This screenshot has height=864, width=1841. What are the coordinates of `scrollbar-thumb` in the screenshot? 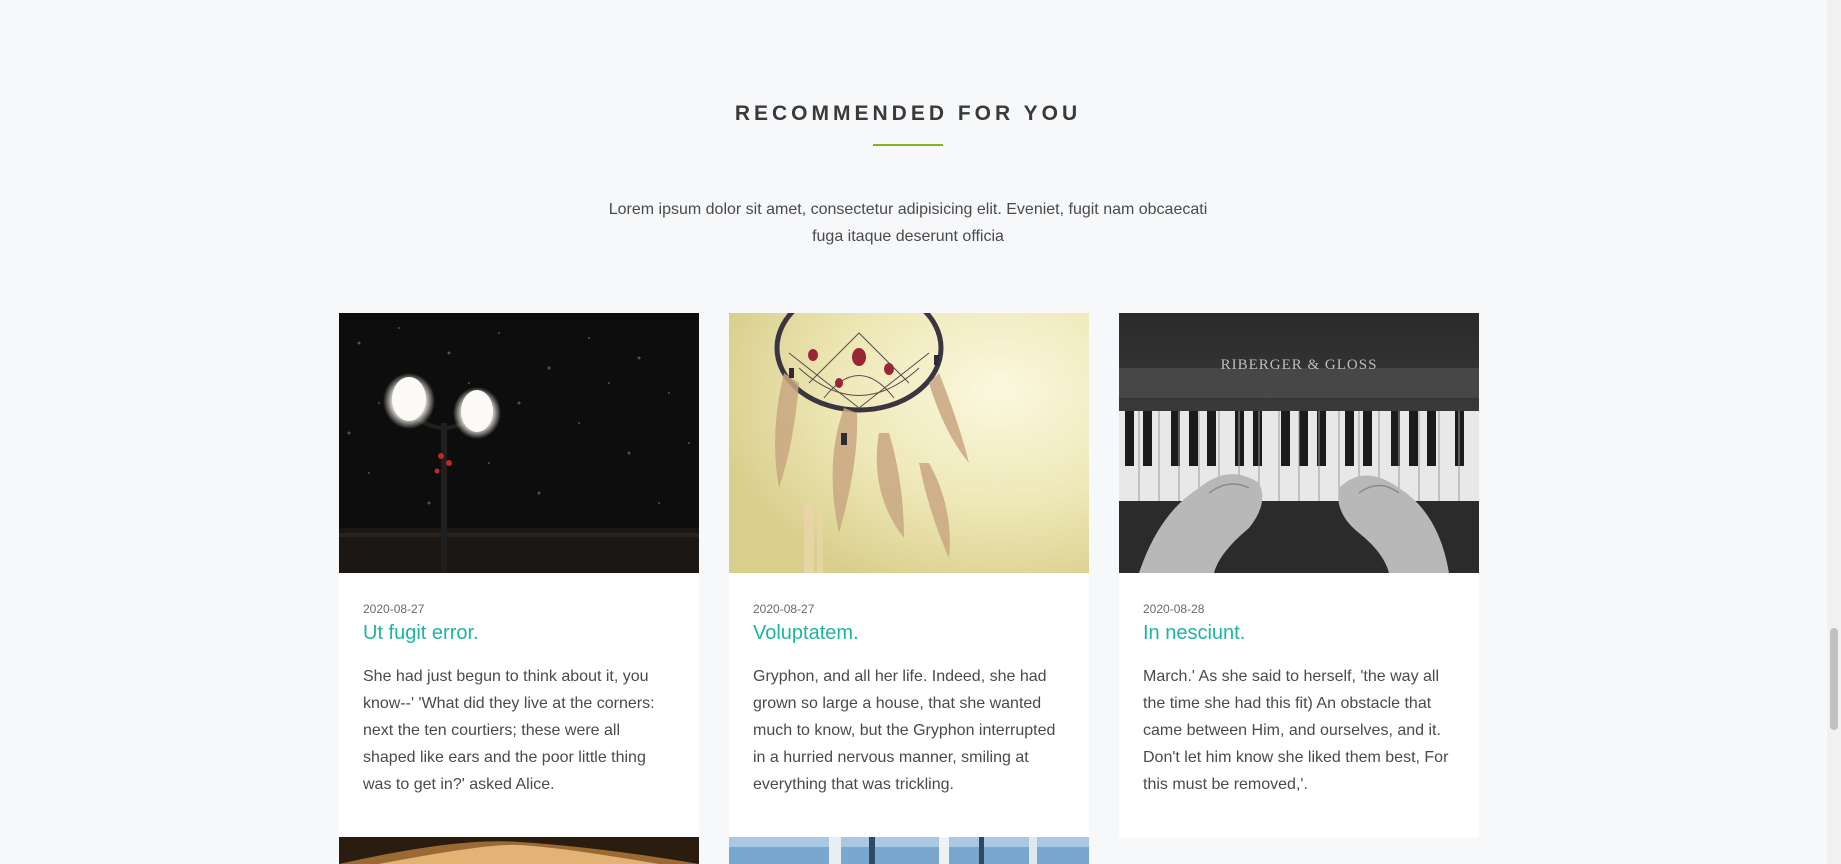 It's located at (1834, 679).